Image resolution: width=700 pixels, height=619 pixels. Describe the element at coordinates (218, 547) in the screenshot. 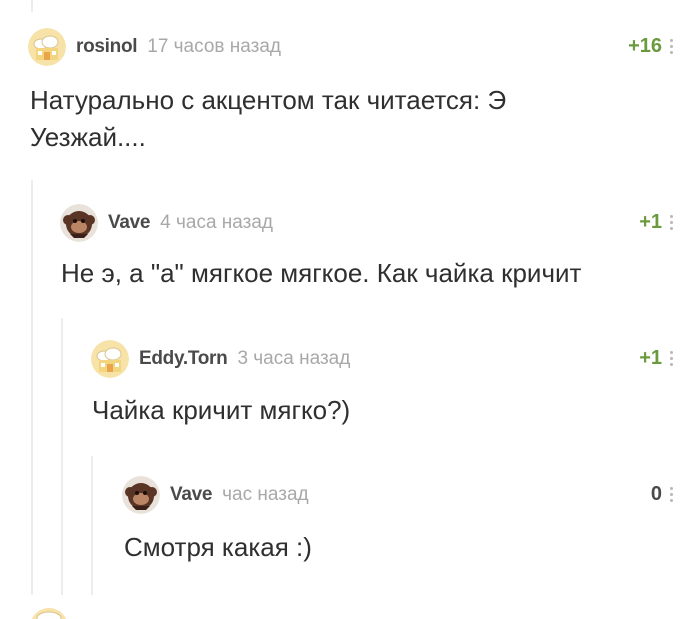

I see `comment-text: Смотря какая :)` at that location.